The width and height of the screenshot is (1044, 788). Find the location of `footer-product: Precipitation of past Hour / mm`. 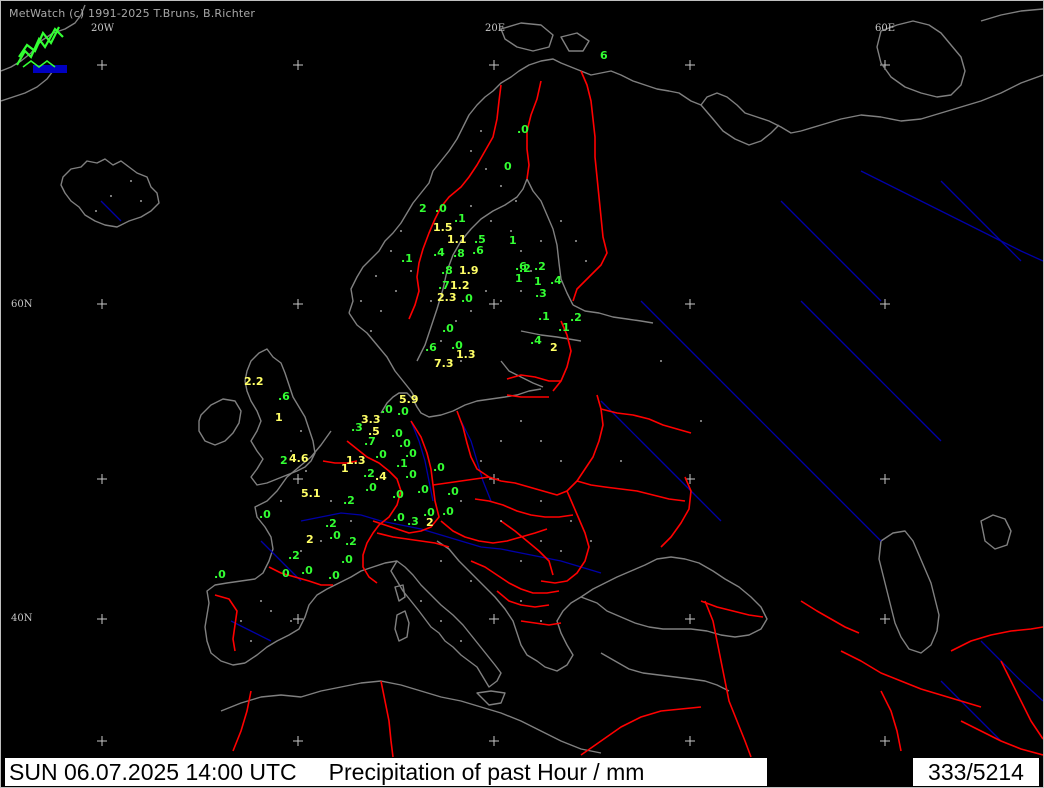

footer-product: Precipitation of past Hour / mm is located at coordinates (486, 772).